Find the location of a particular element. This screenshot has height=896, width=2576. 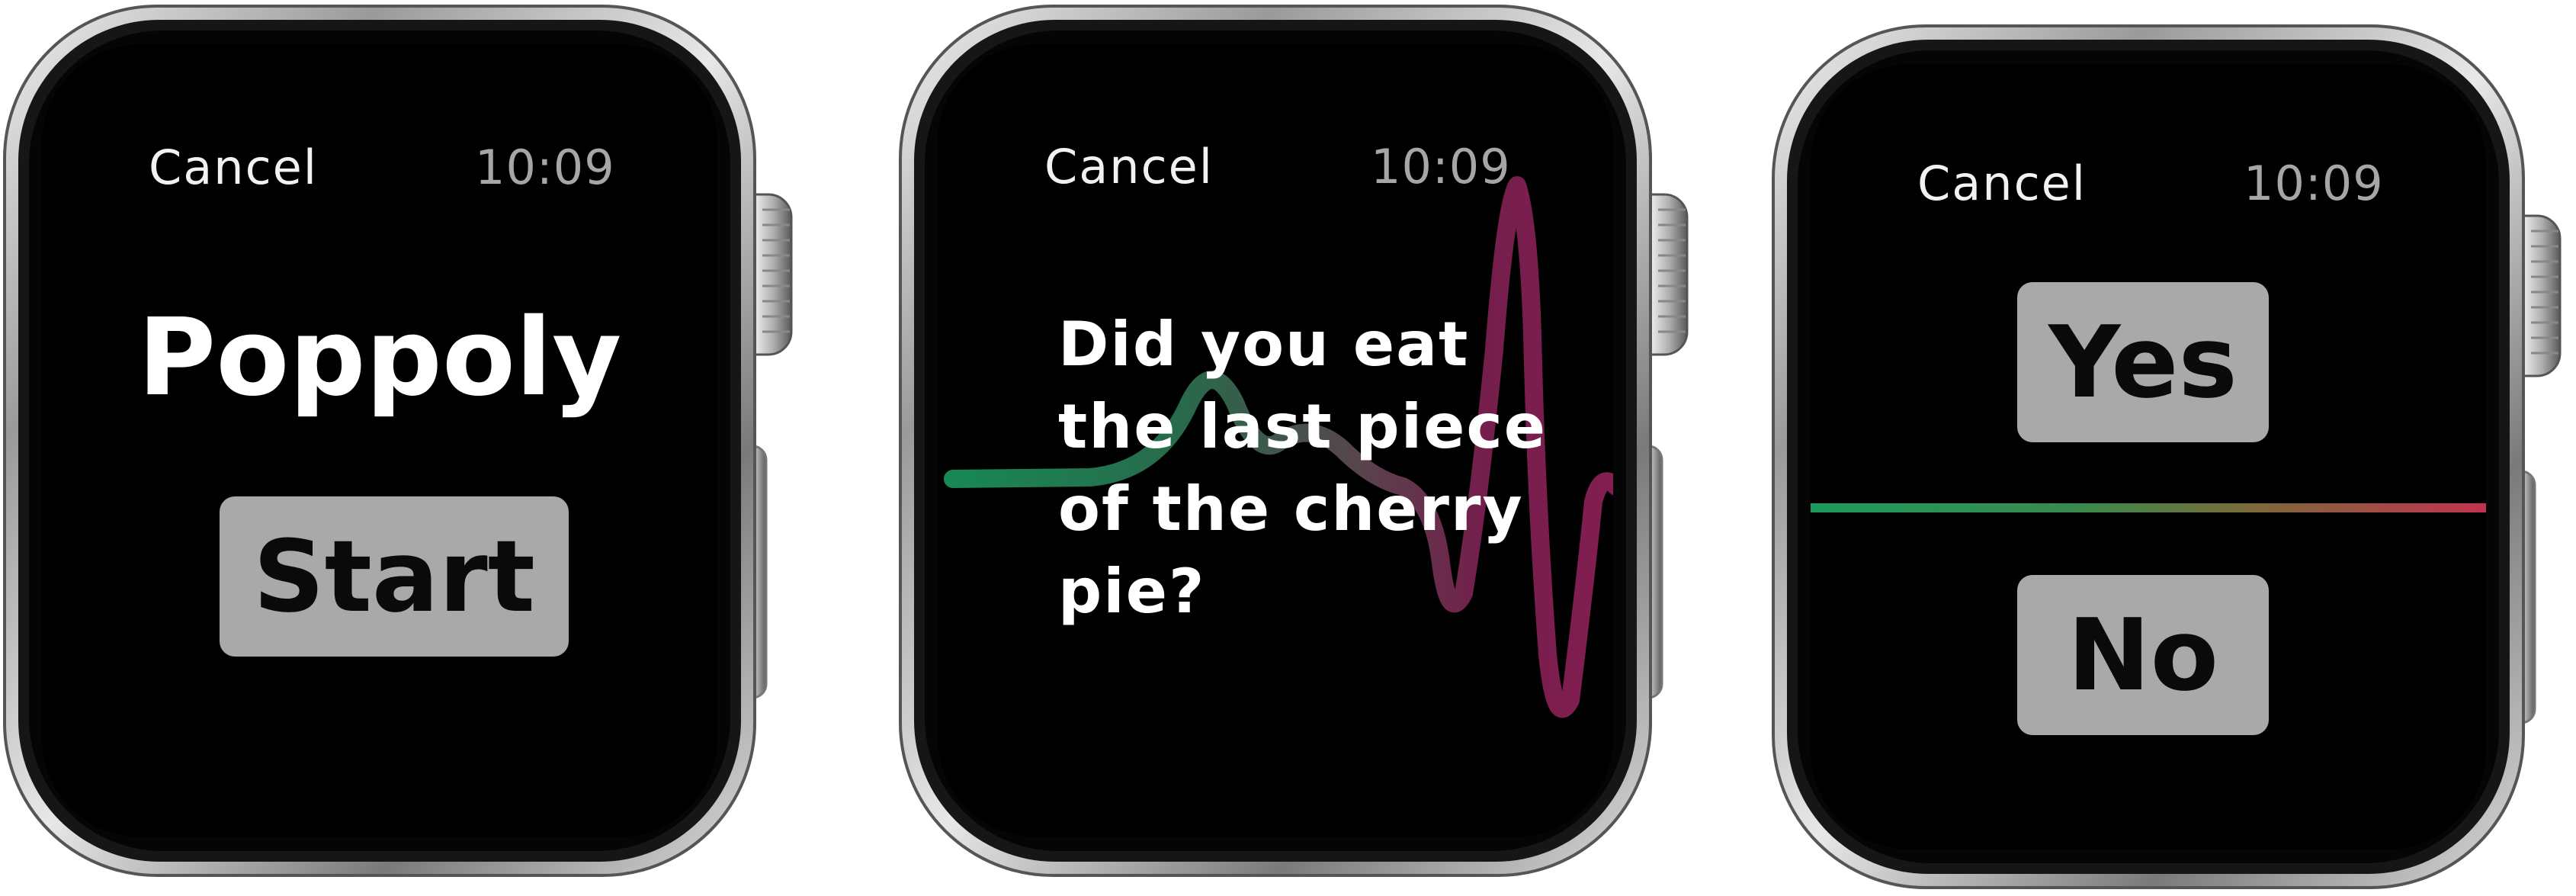

yes-button: Yes is located at coordinates (2143, 362).